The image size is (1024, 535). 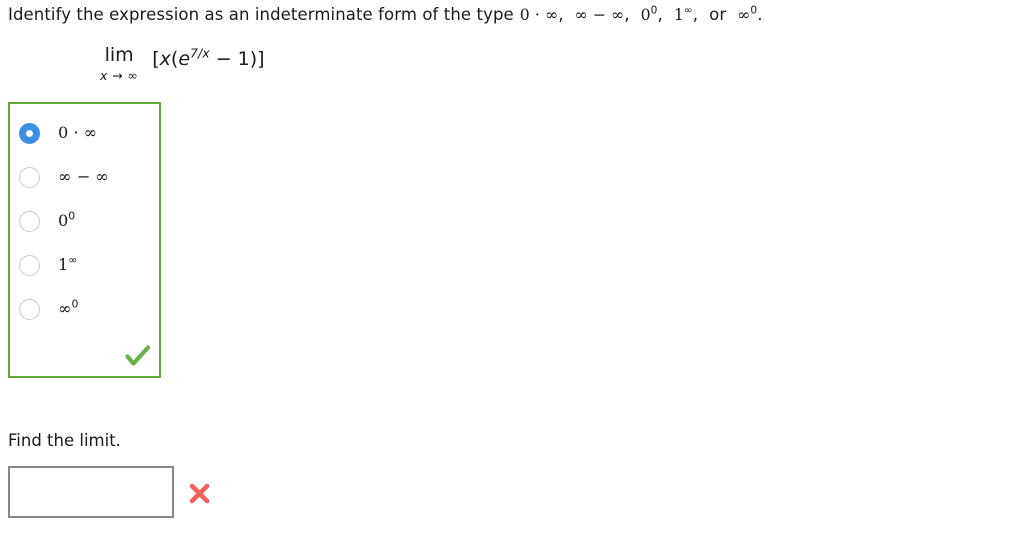 I want to click on correct-check-icon, so click(x=138, y=356).